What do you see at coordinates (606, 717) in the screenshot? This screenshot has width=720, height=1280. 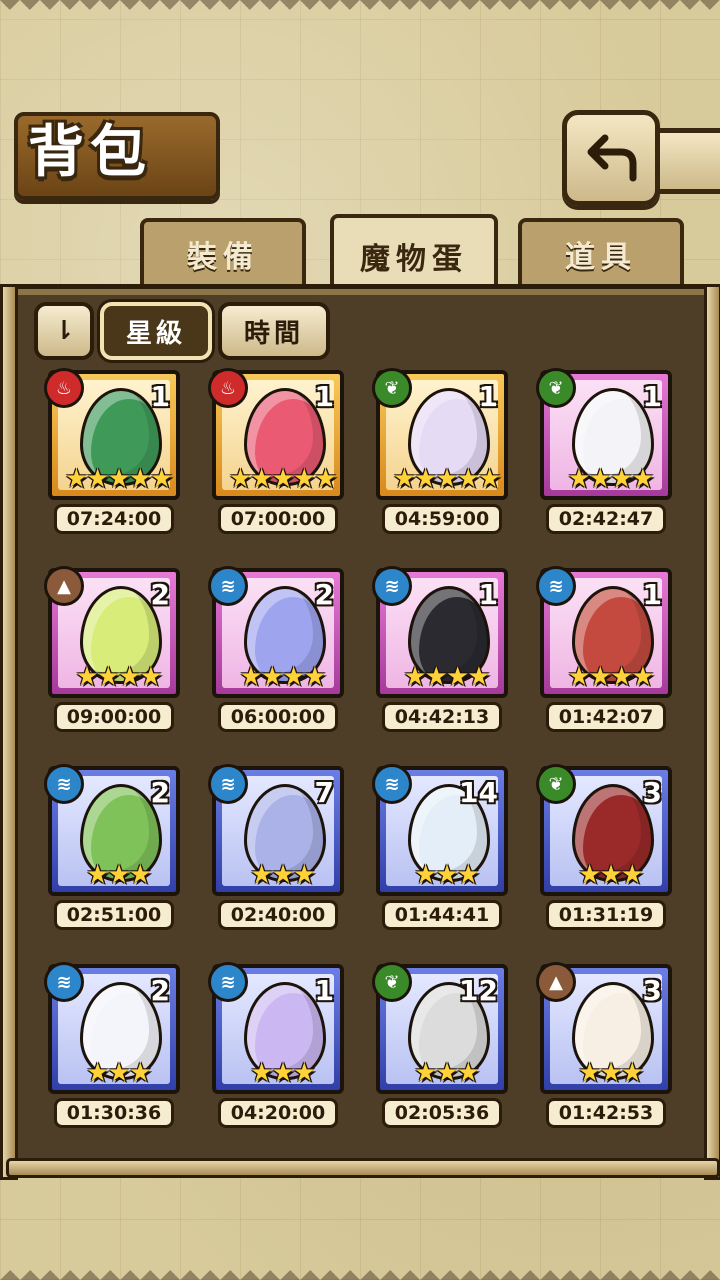 I see `hatch-time-label: 01:42:07` at bounding box center [606, 717].